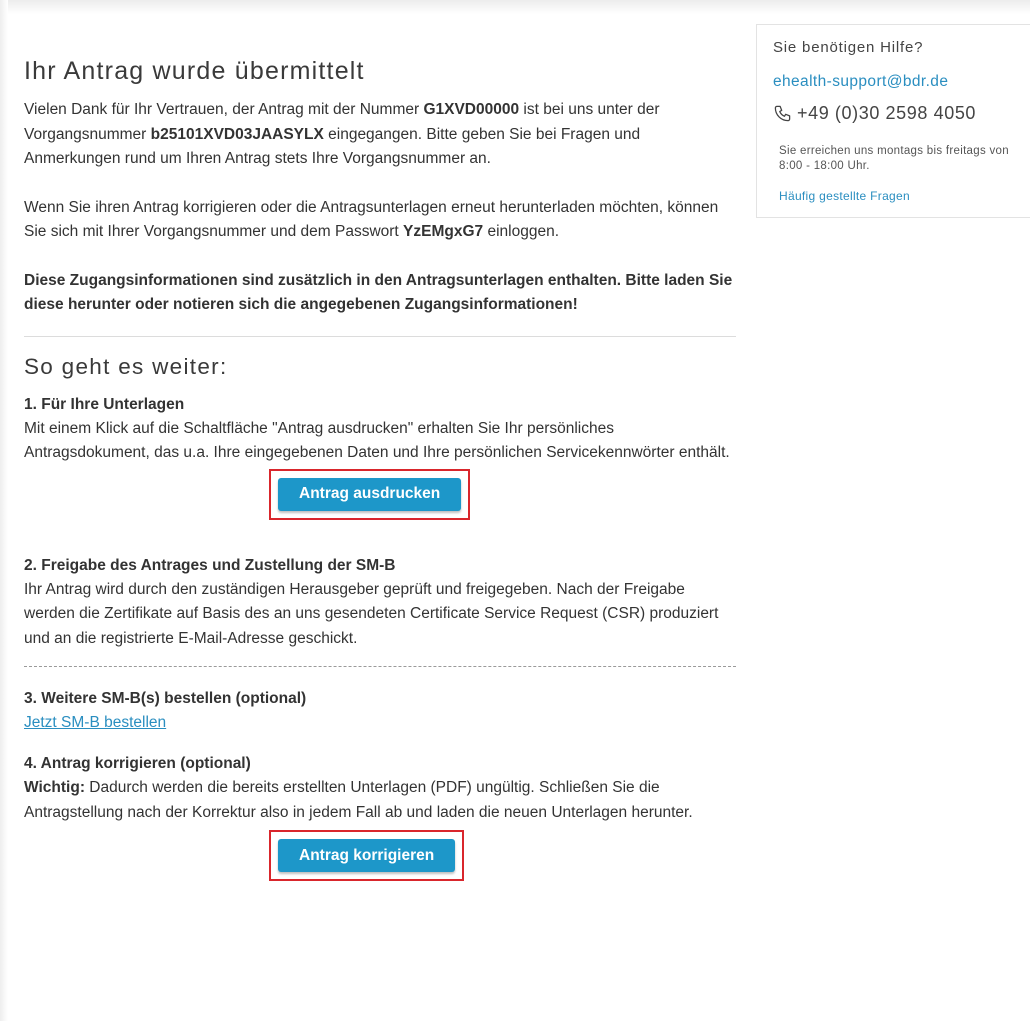 This screenshot has width=1030, height=1021. What do you see at coordinates (844, 196) in the screenshot?
I see `faq-link: Häufig gestellte Fragen` at bounding box center [844, 196].